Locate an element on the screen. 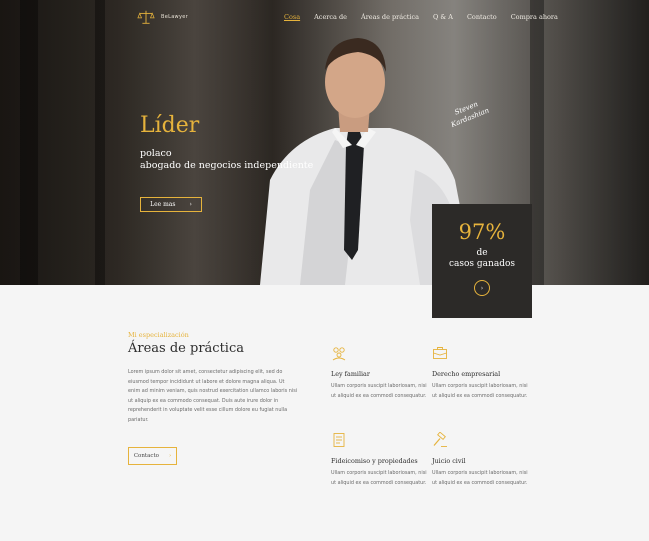 The height and width of the screenshot is (541, 649). card-title: Fideicomiso y propiedades is located at coordinates (374, 461).